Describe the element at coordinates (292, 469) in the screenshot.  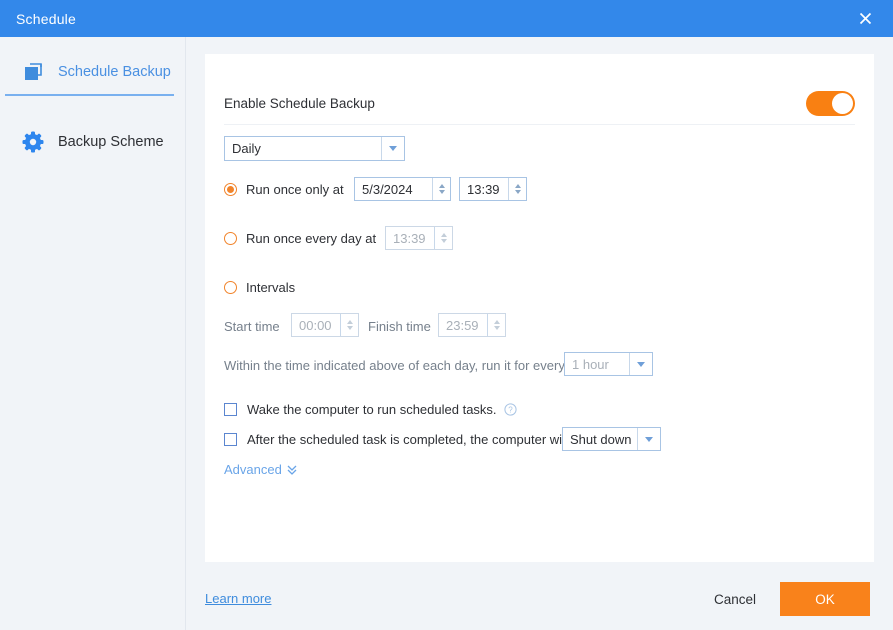
I see `double-chevron-down-icon` at that location.